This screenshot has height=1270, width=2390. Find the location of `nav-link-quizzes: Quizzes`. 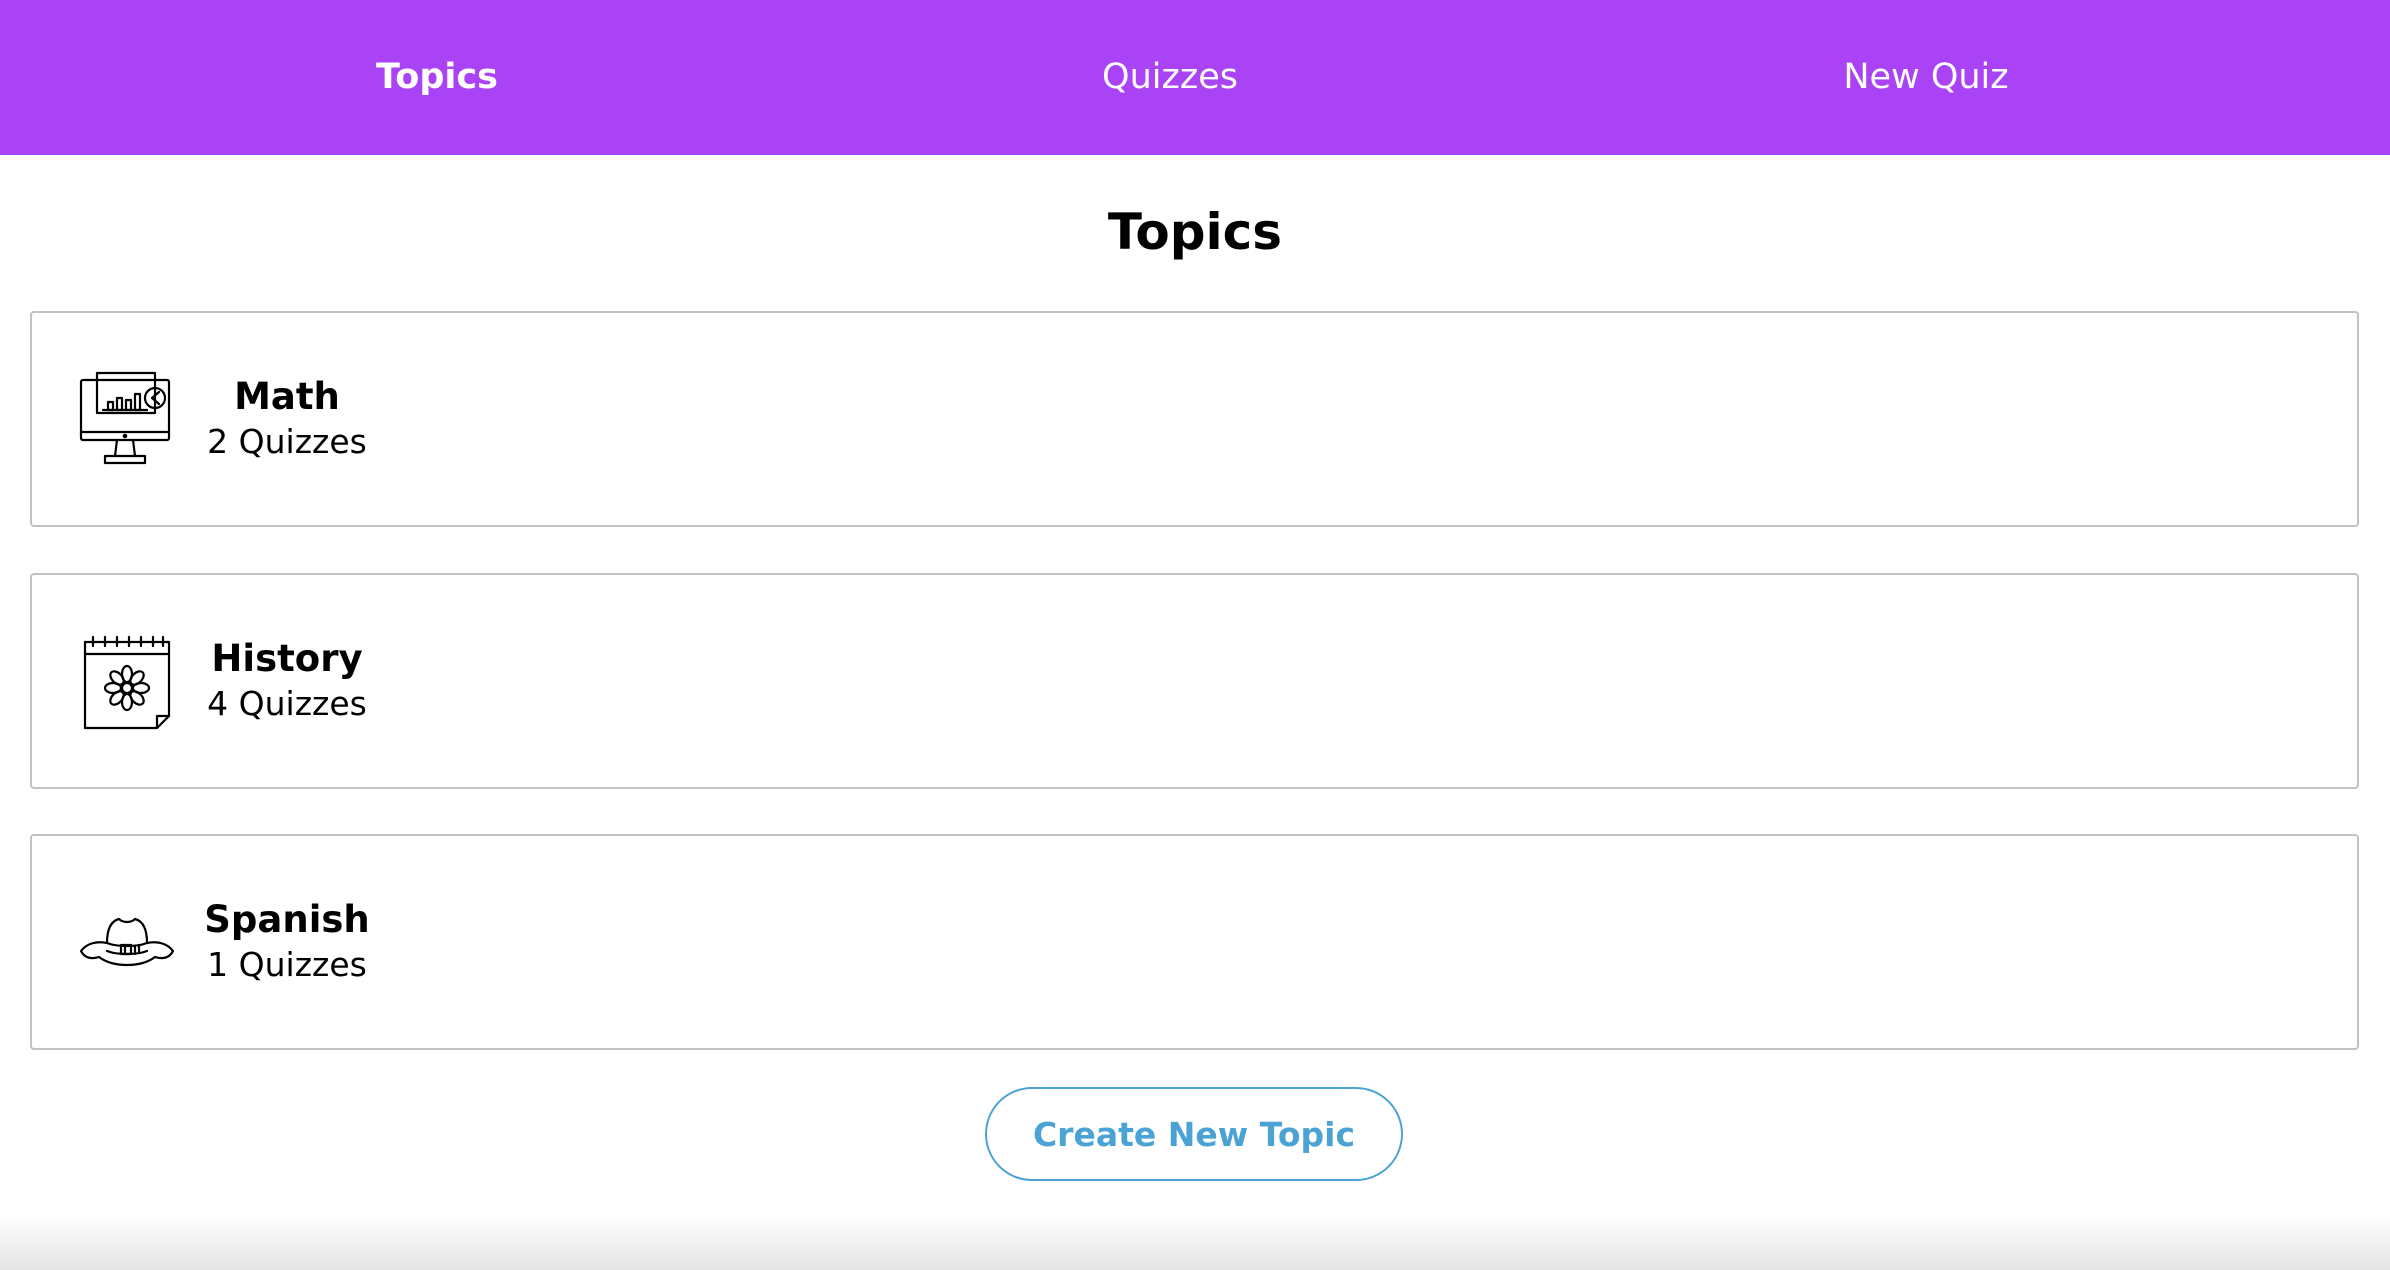

nav-link-quizzes: Quizzes is located at coordinates (1170, 77).